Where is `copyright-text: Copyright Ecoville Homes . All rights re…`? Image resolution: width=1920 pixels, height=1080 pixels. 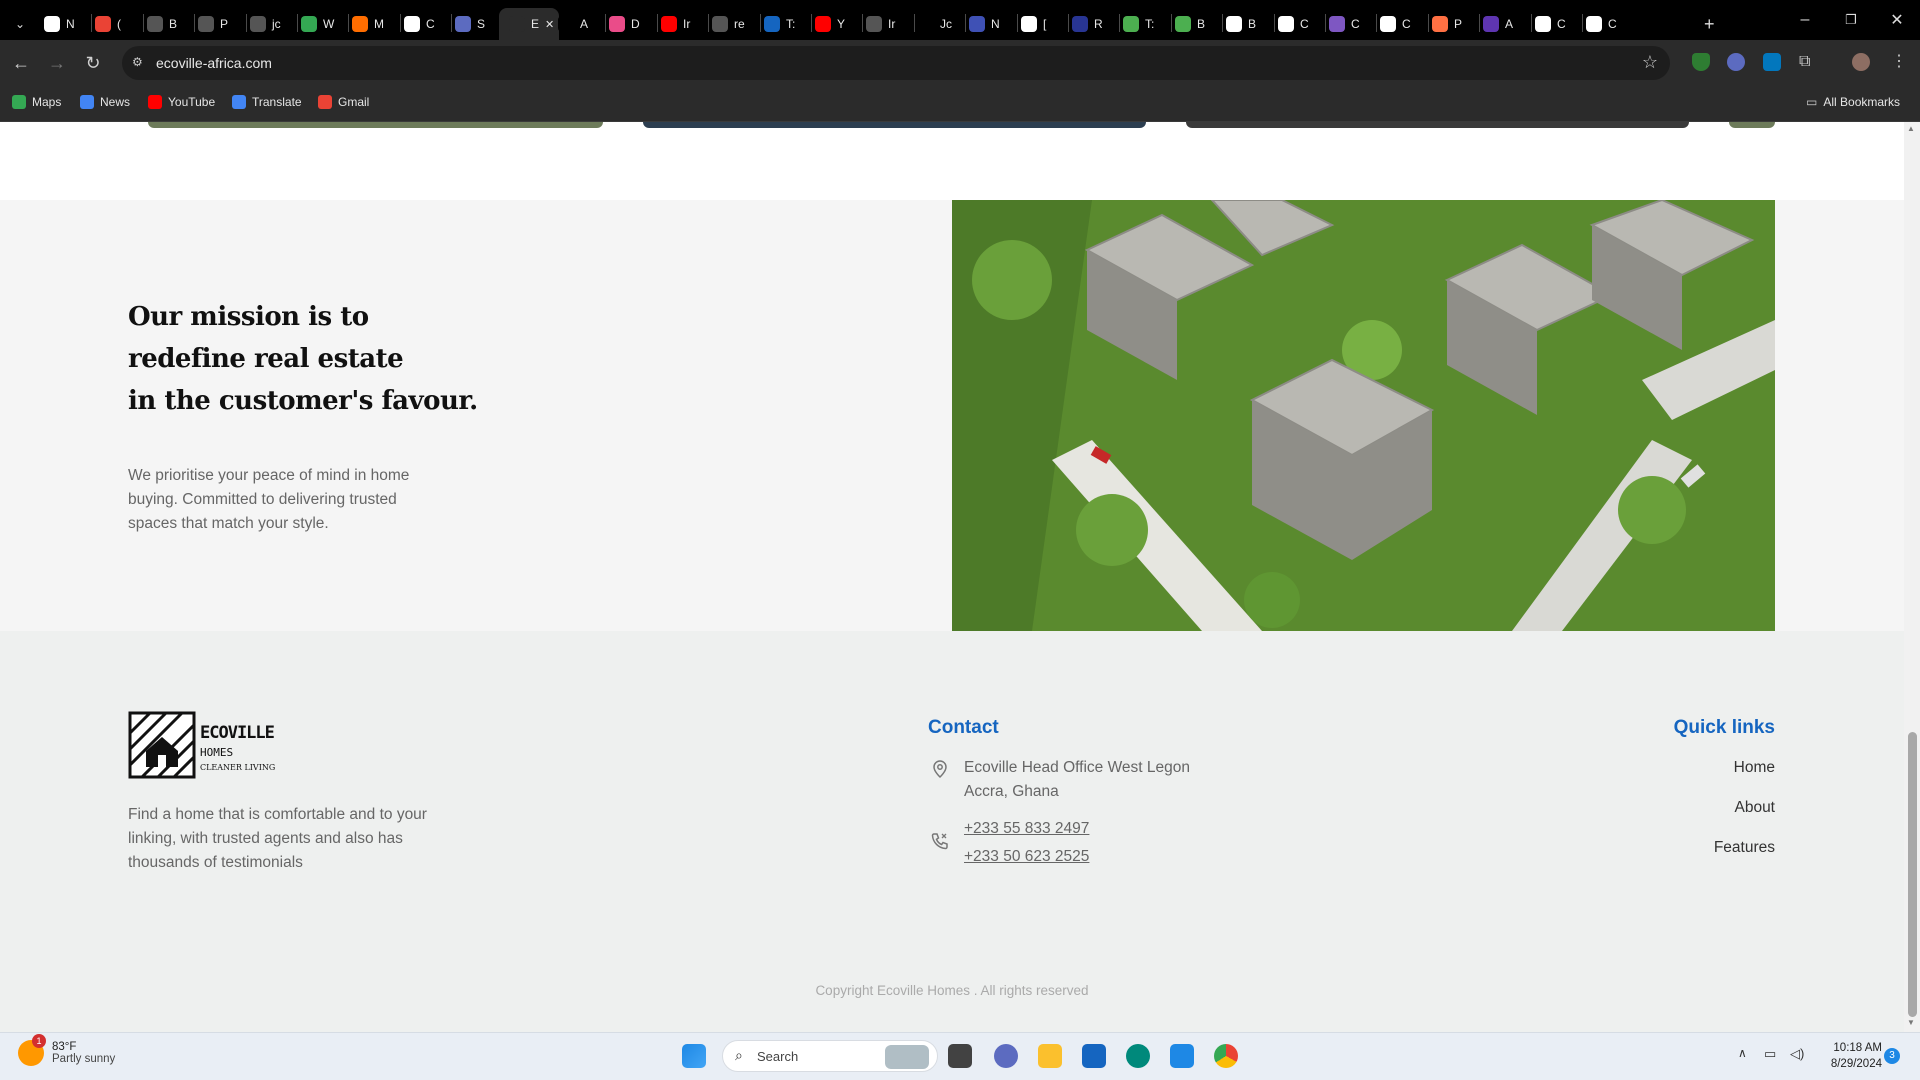
copyright-text: Copyright Ecoville Homes . All rights re… is located at coordinates (952, 990).